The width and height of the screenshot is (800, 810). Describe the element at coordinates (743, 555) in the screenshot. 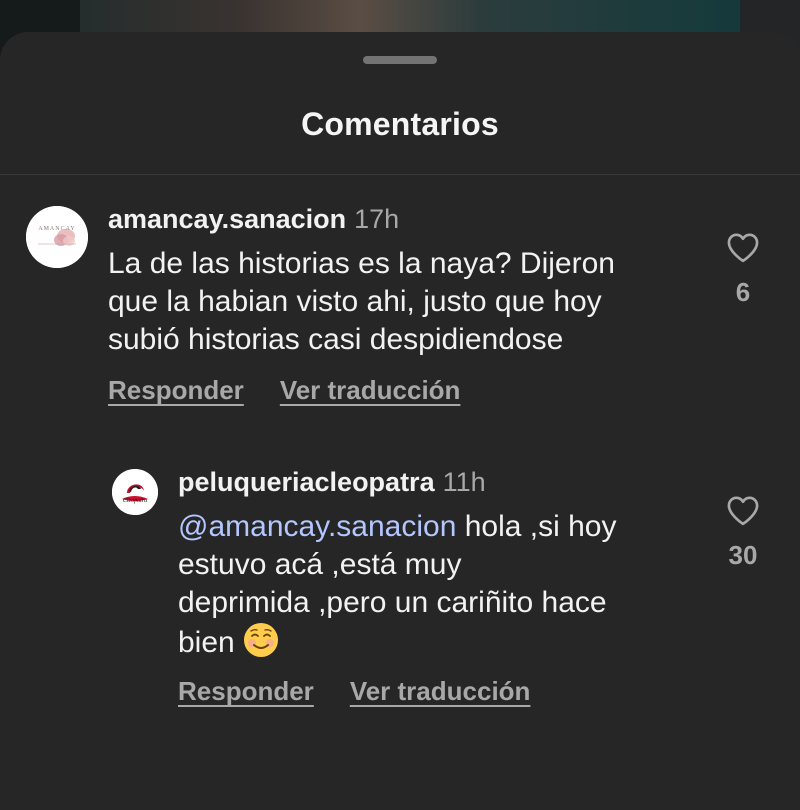

I see `like-count: 30` at that location.